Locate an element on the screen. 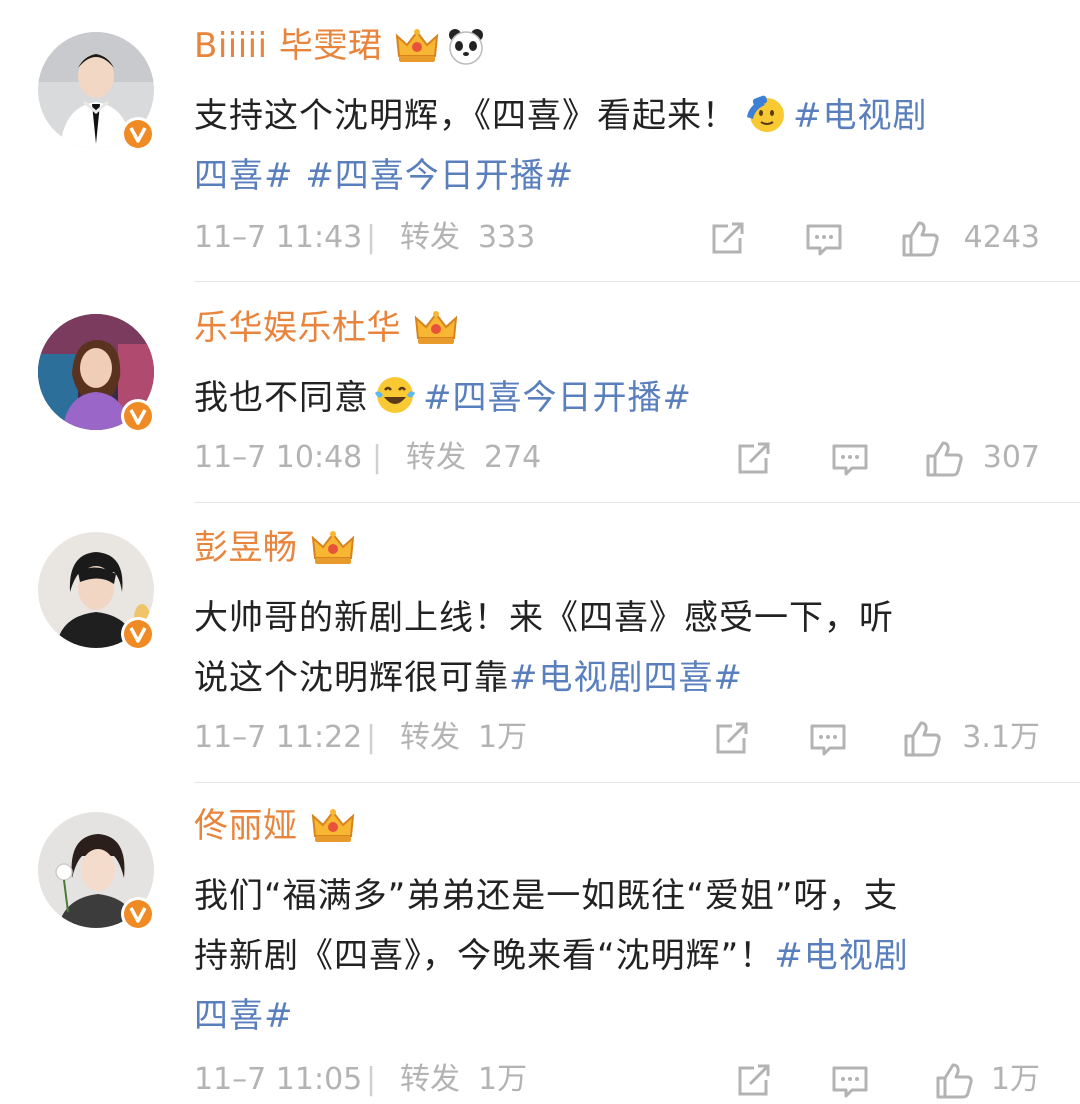 This screenshot has width=1080, height=1104. comment-text: 大帅哥的新剧上线！来《四喜》感受一下，听 说这个沈明辉很可靠#电视剧四喜# is located at coordinates (619, 648).